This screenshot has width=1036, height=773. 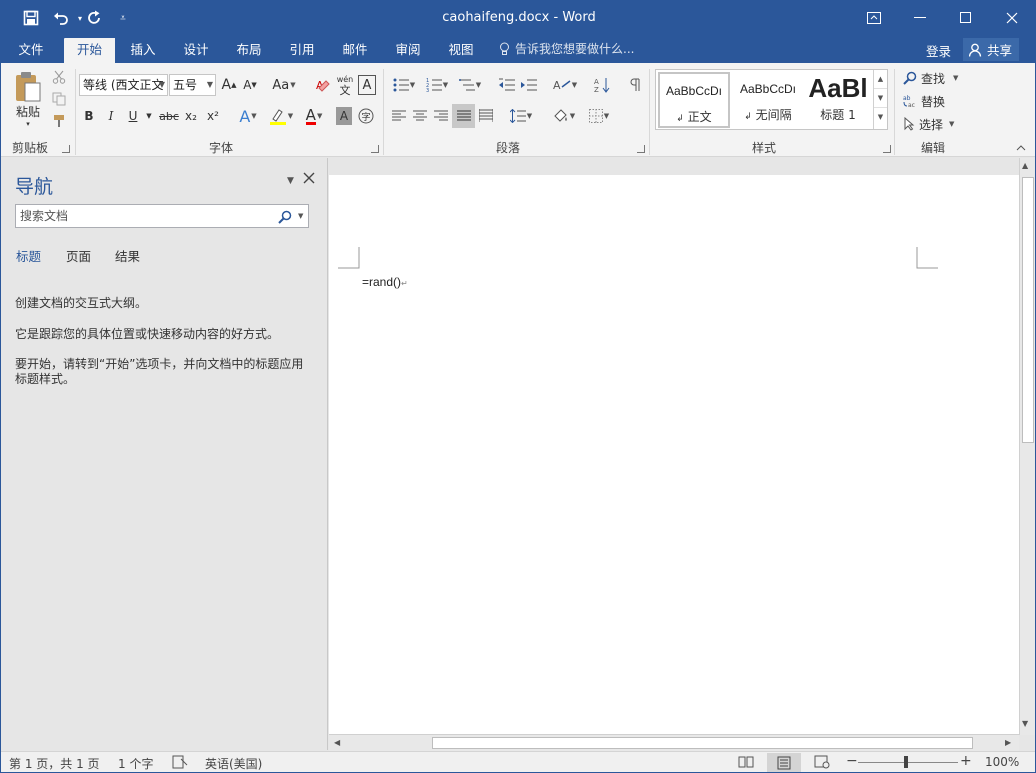 I want to click on tab-pages: 页面, so click(x=78, y=255).